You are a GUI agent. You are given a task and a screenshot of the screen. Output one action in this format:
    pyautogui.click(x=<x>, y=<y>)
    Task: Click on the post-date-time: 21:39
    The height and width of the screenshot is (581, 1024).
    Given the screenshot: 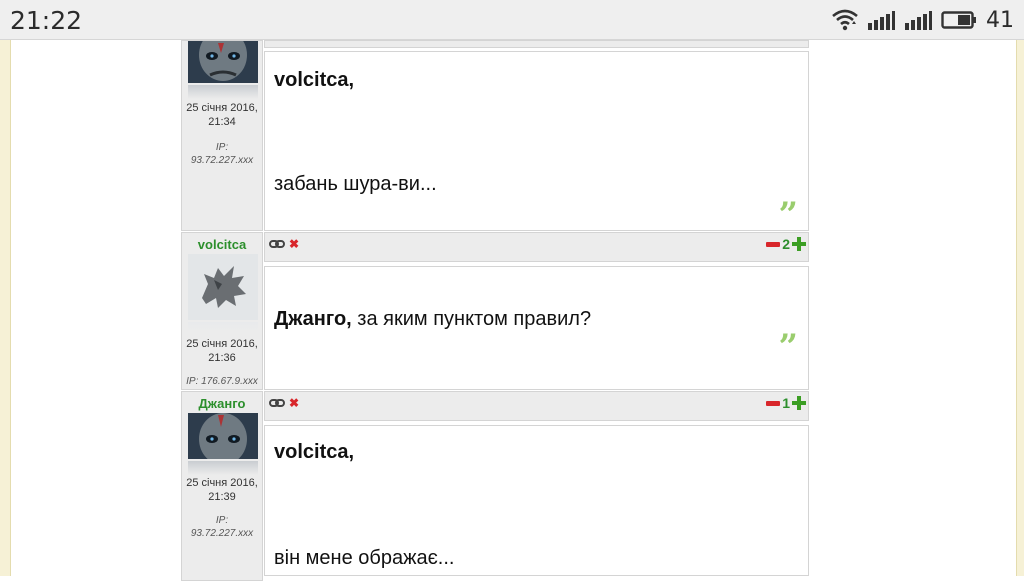 What is the action you would take?
    pyautogui.click(x=222, y=497)
    